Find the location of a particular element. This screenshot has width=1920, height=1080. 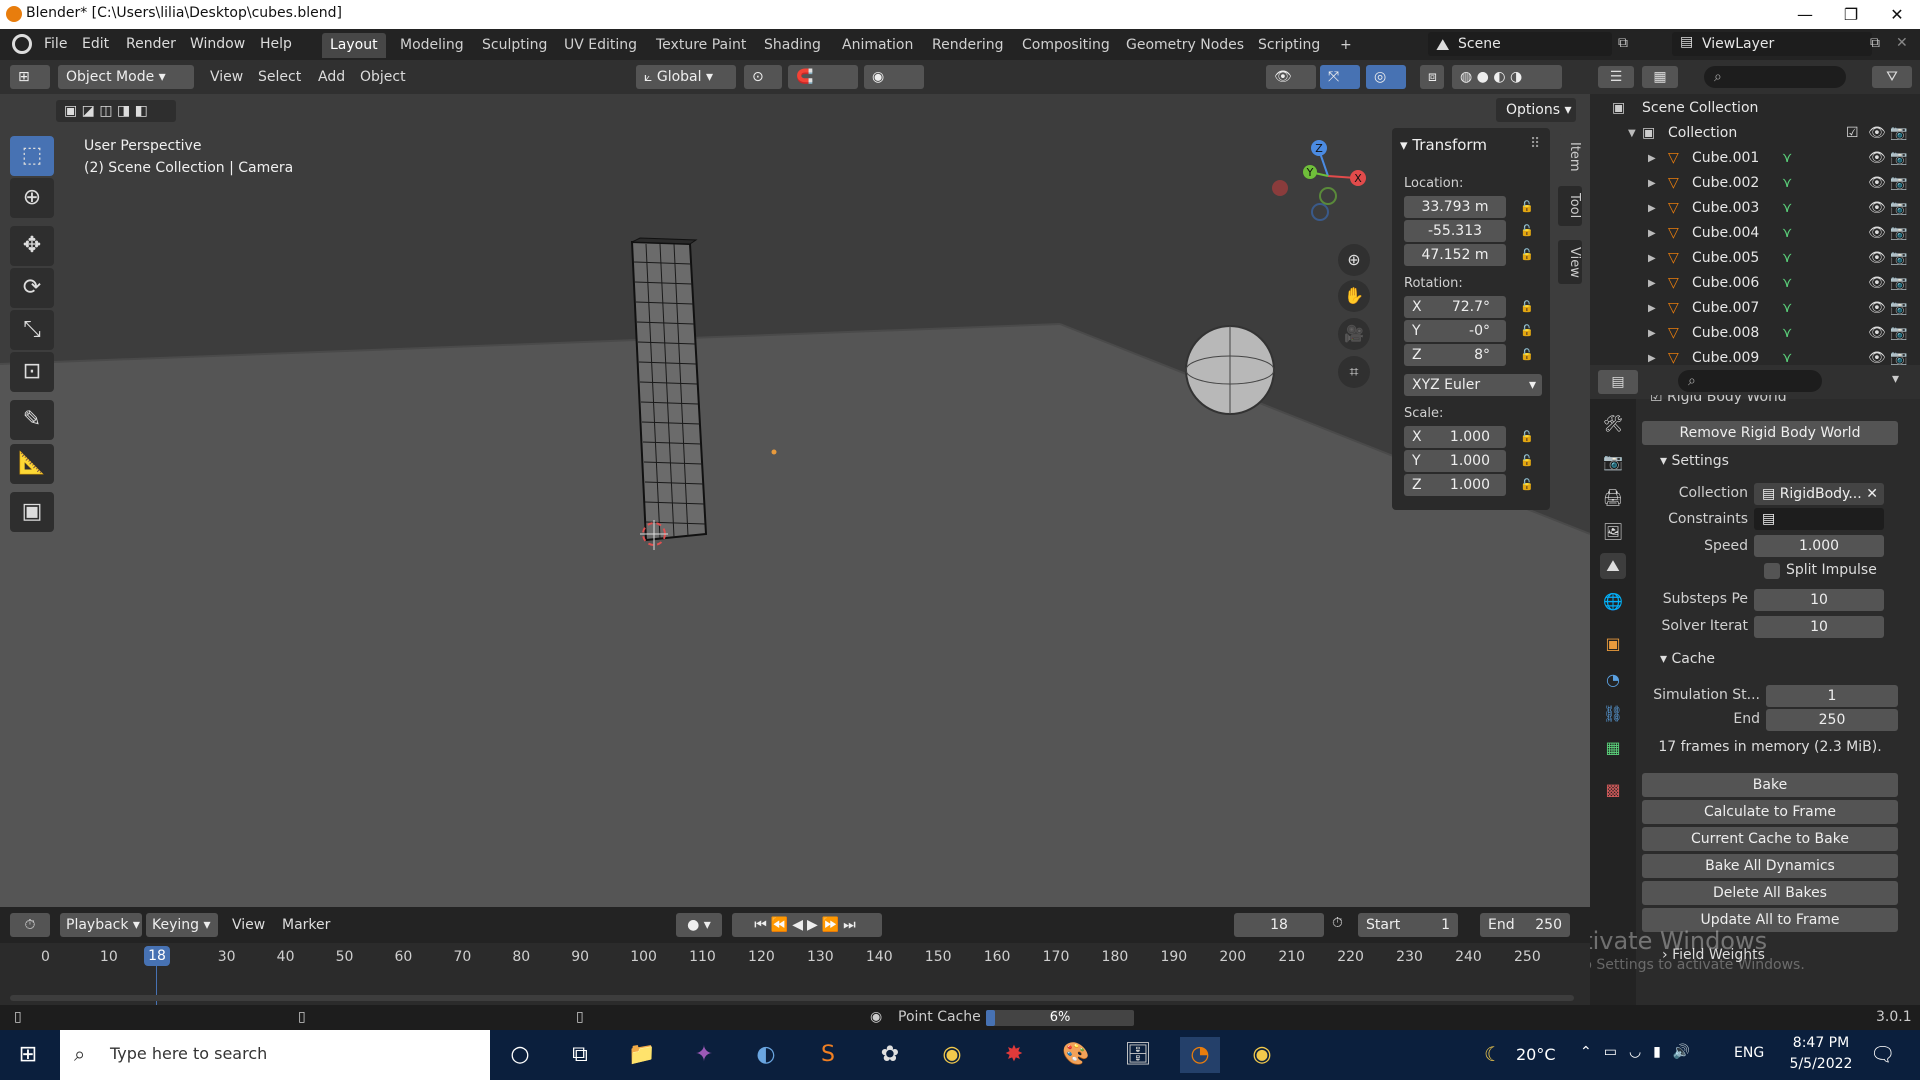

scale-y-field: Y 1.000 is located at coordinates (1455, 461).